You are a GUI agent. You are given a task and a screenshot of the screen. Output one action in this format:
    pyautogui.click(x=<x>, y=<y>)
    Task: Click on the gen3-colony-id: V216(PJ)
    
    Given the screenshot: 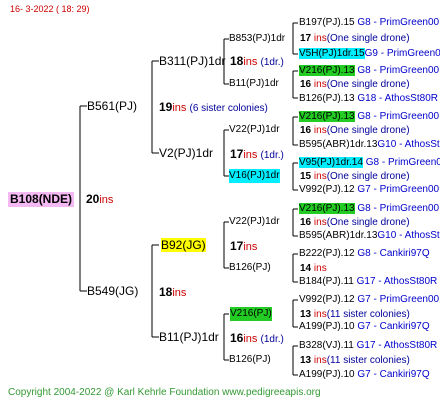 What is the action you would take?
    pyautogui.click(x=251, y=314)
    